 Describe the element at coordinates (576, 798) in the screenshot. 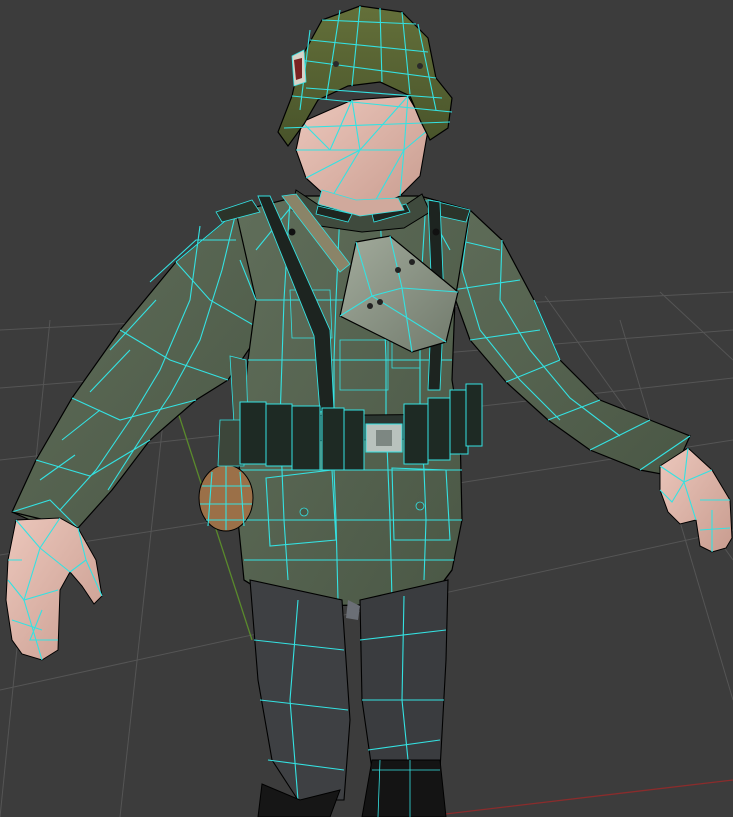

I see `axis-x-line` at that location.